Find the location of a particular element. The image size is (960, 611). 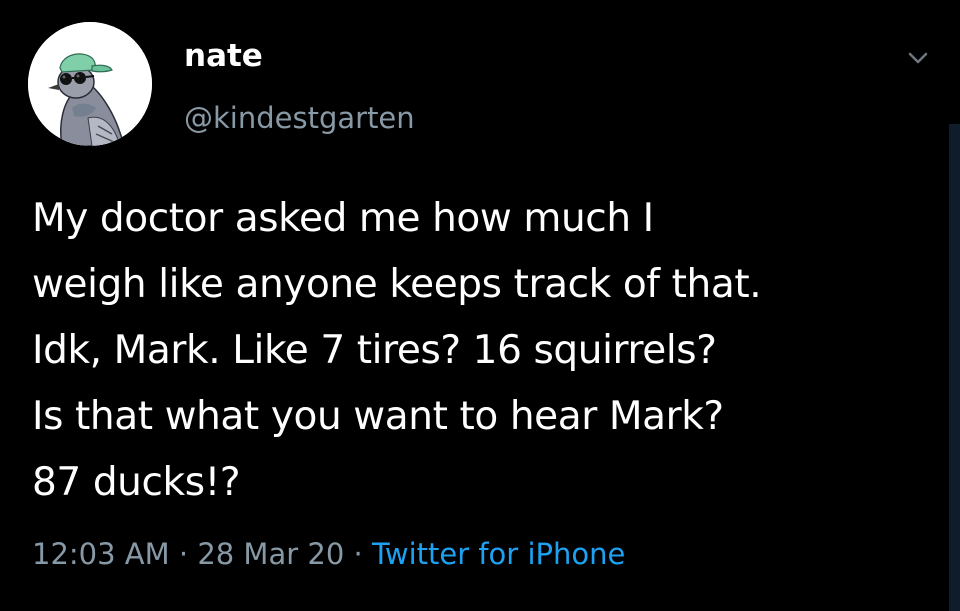

tweet-text-line: My doctor asked me how much I is located at coordinates (343, 218).